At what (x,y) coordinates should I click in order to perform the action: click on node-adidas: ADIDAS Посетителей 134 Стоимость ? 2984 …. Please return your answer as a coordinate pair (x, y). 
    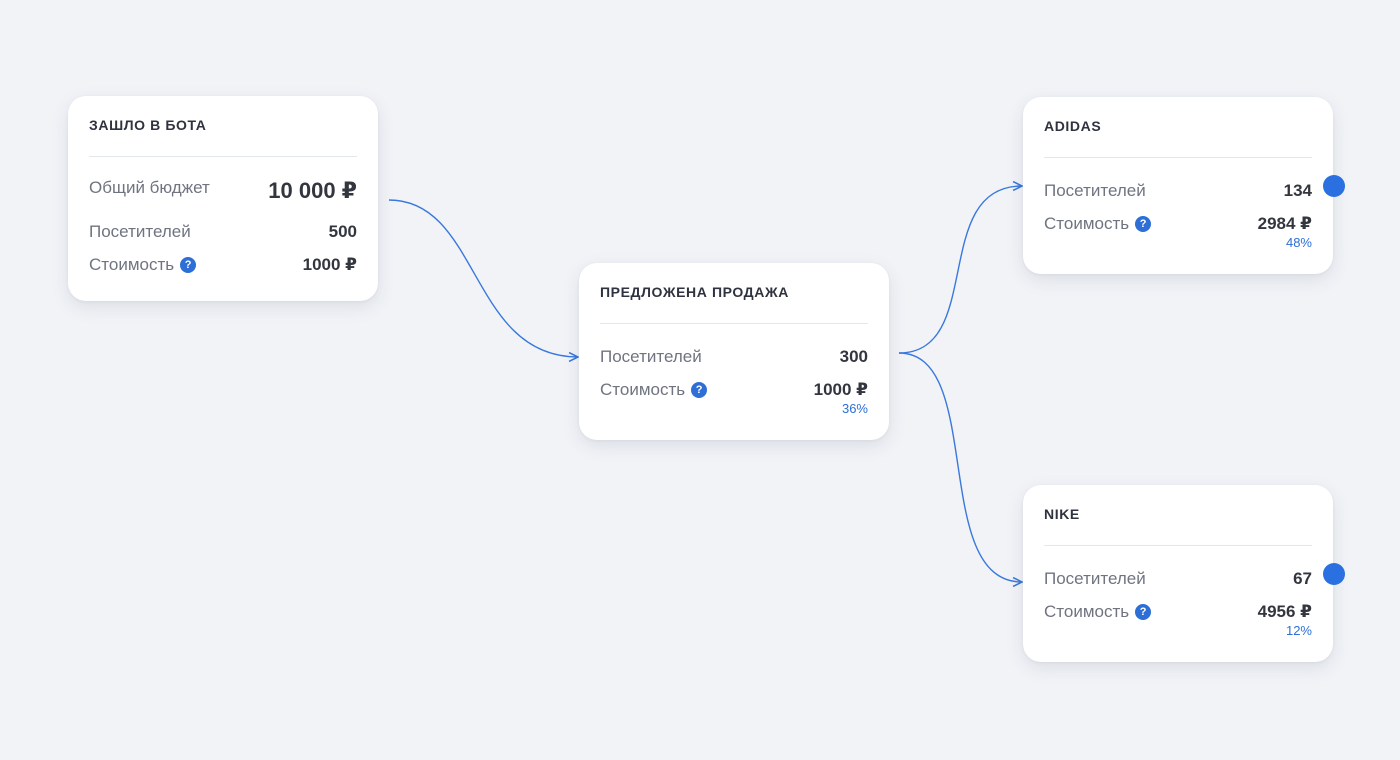
    Looking at the image, I should click on (1178, 185).